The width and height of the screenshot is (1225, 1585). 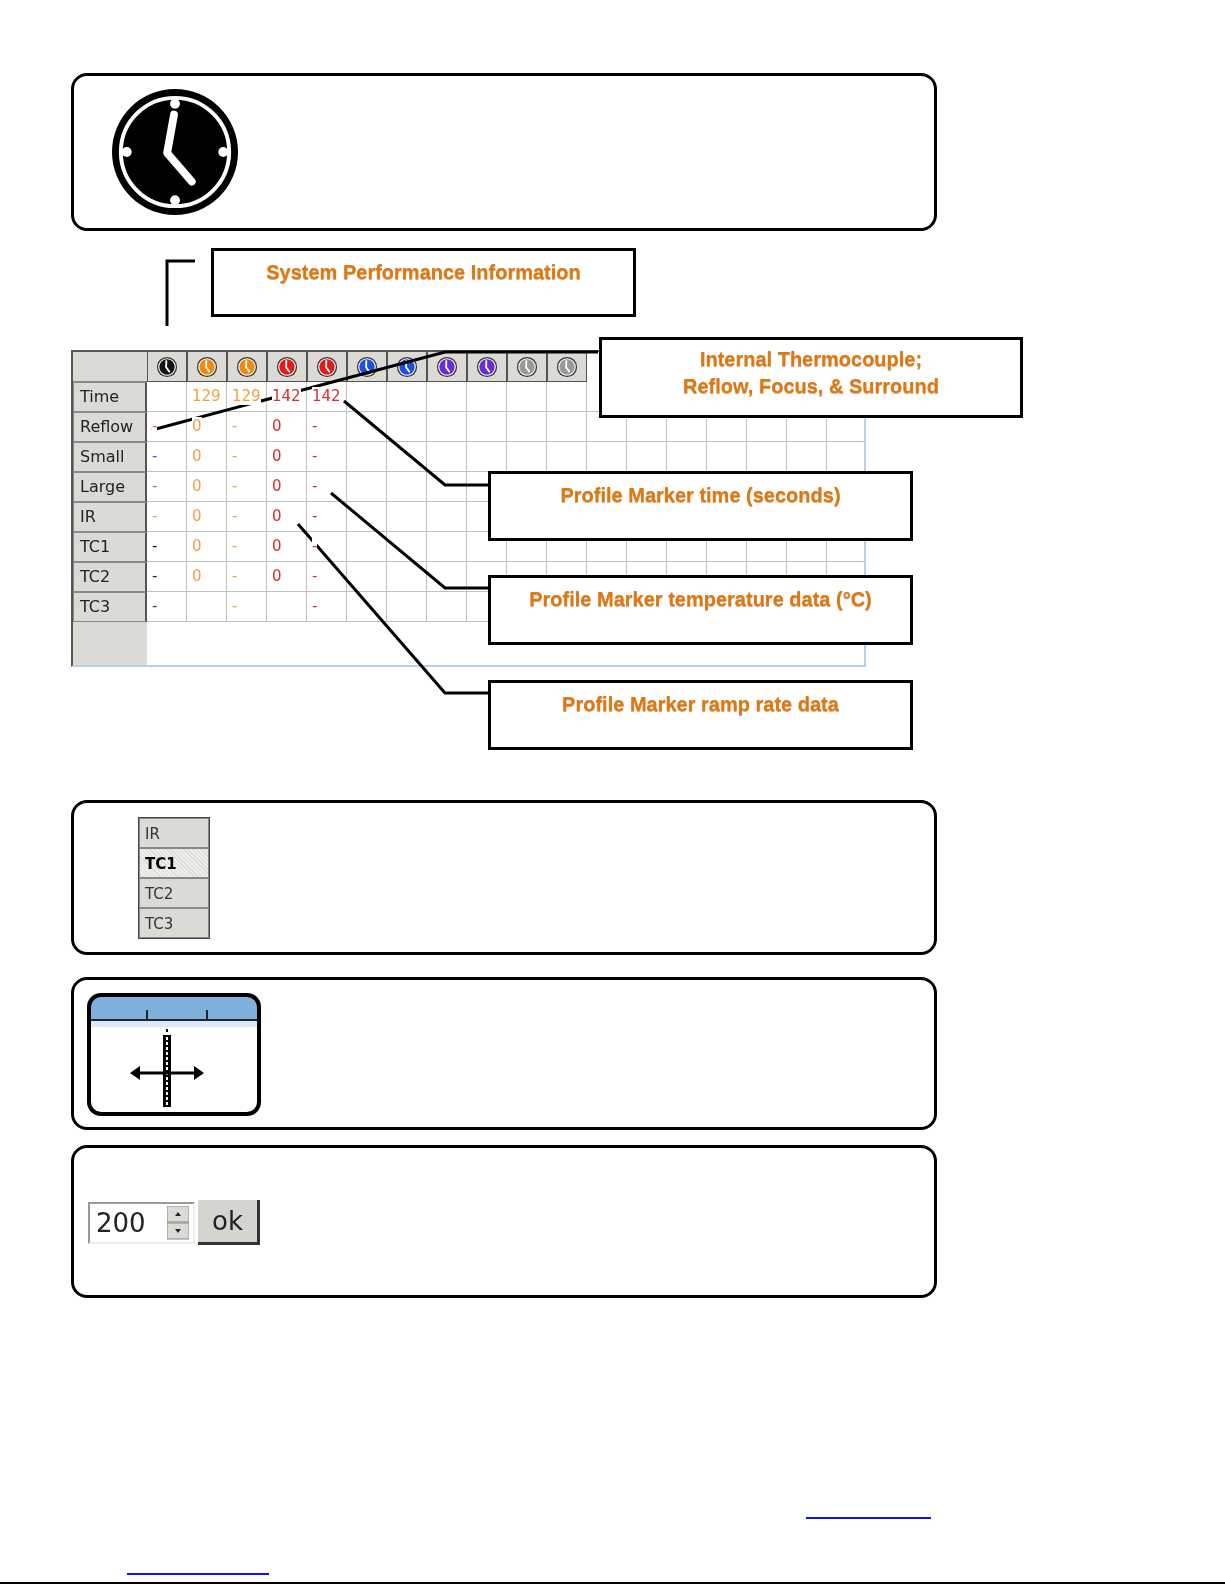 What do you see at coordinates (110, 517) in the screenshot?
I see `row-header: IR` at bounding box center [110, 517].